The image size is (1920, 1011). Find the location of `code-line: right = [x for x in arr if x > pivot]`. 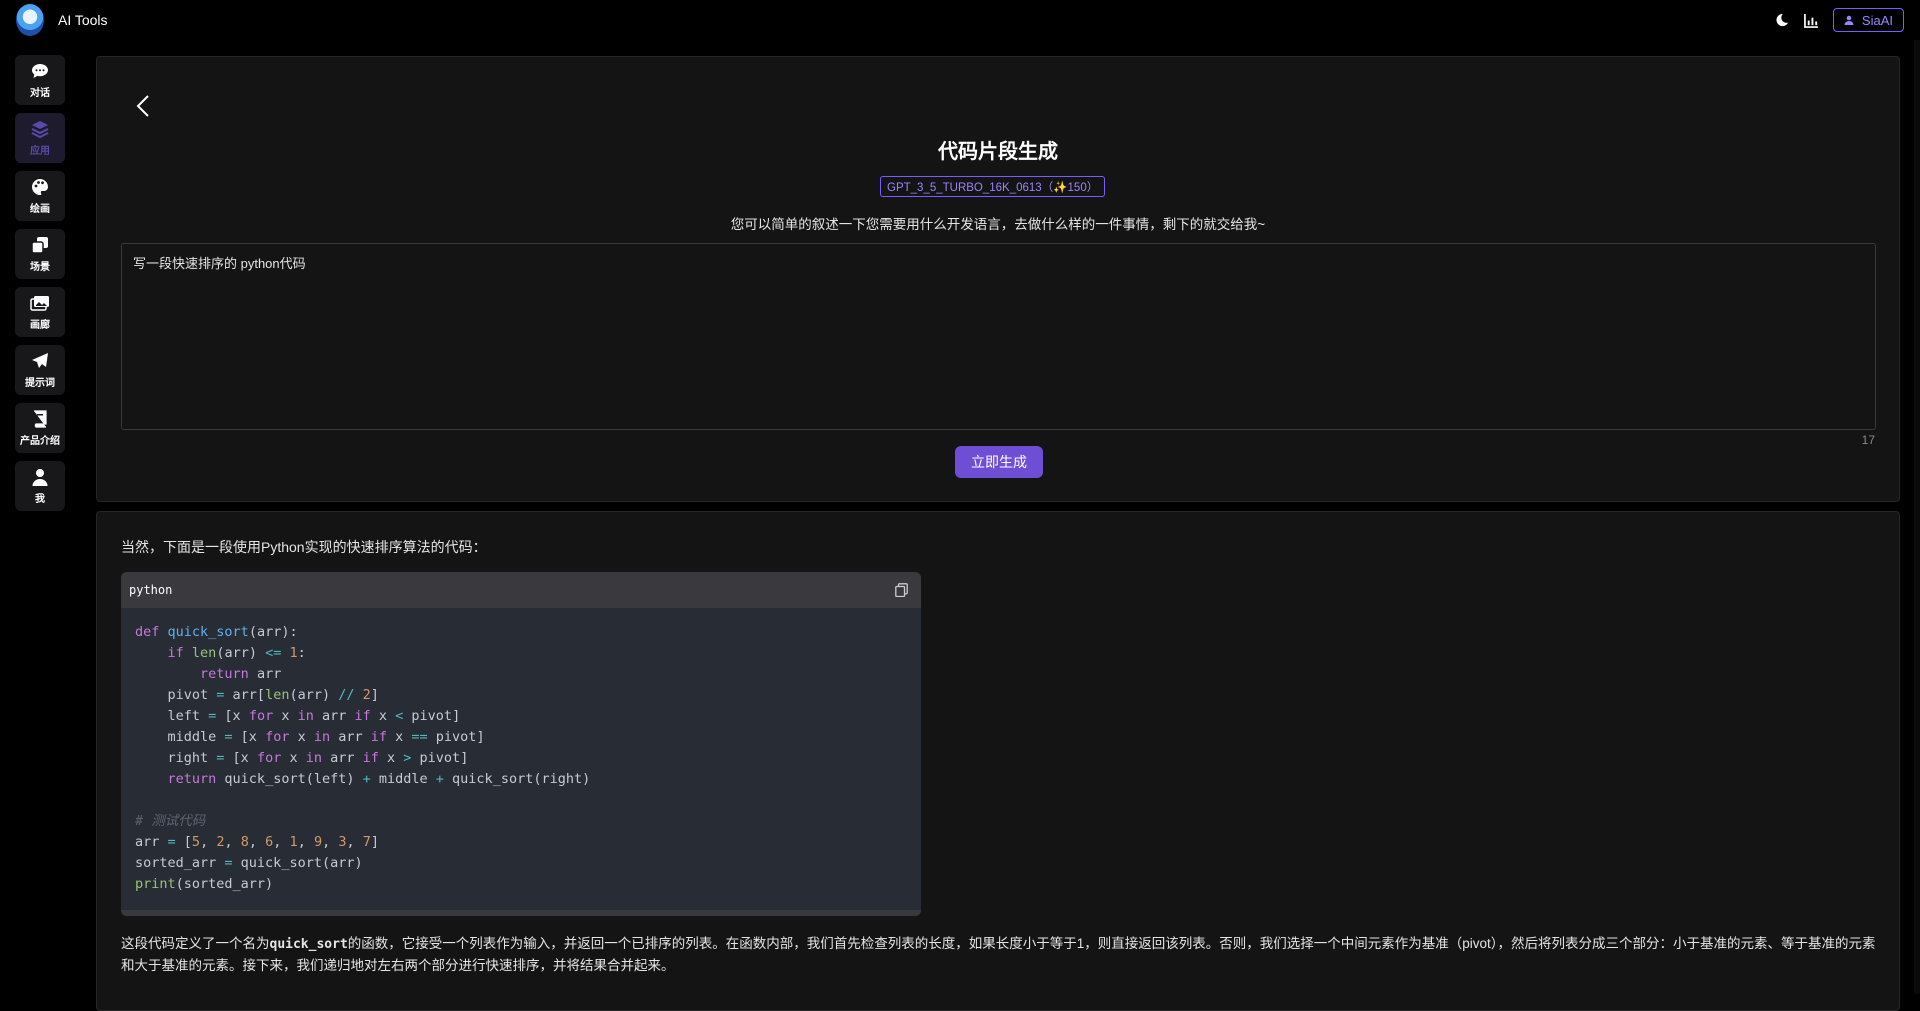

code-line: right = [x for x in arr if x > pivot] is located at coordinates (302, 758).